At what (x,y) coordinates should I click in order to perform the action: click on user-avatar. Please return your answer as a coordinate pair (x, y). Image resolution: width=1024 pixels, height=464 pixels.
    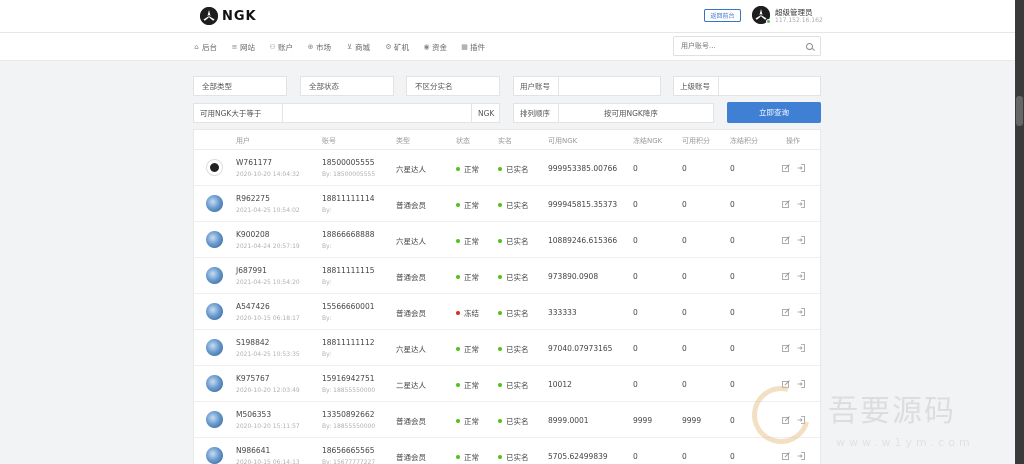
    Looking at the image, I should click on (214, 419).